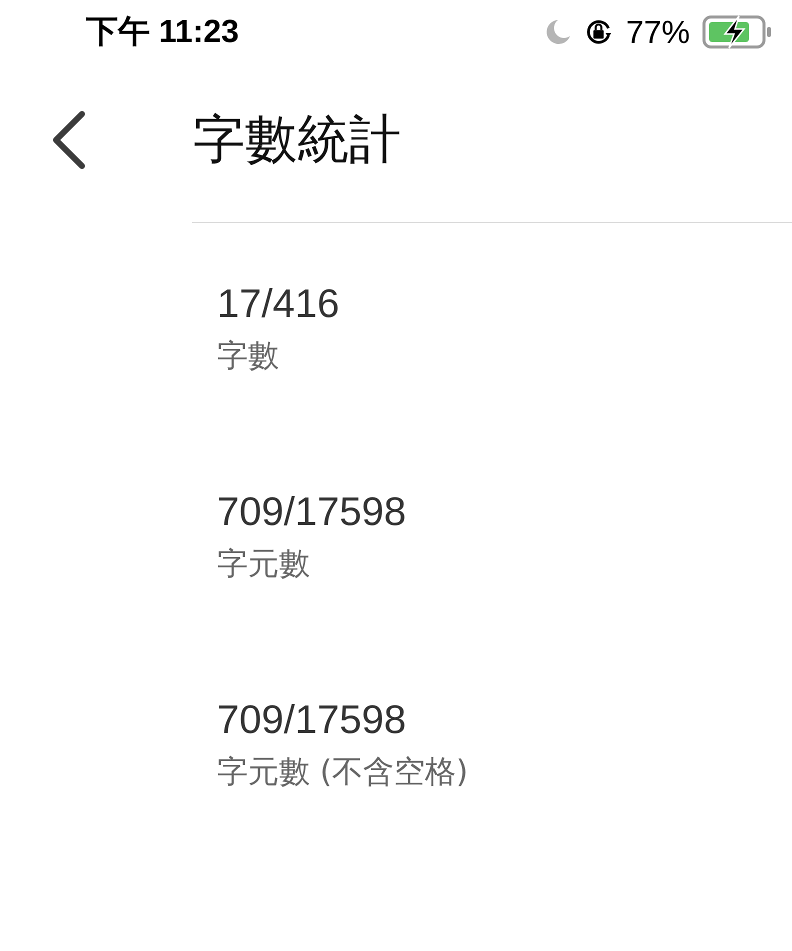 The image size is (792, 951). I want to click on battery-charging-icon, so click(737, 32).